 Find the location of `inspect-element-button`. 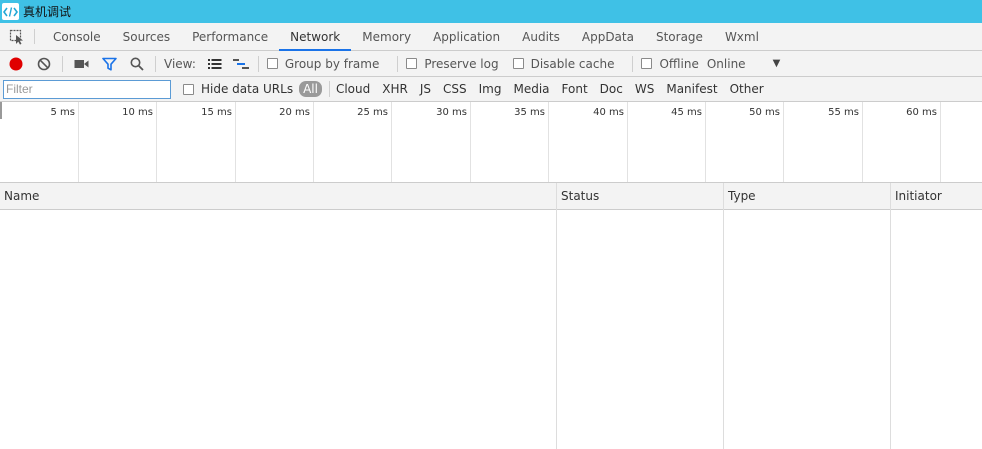

inspect-element-button is located at coordinates (17, 36).